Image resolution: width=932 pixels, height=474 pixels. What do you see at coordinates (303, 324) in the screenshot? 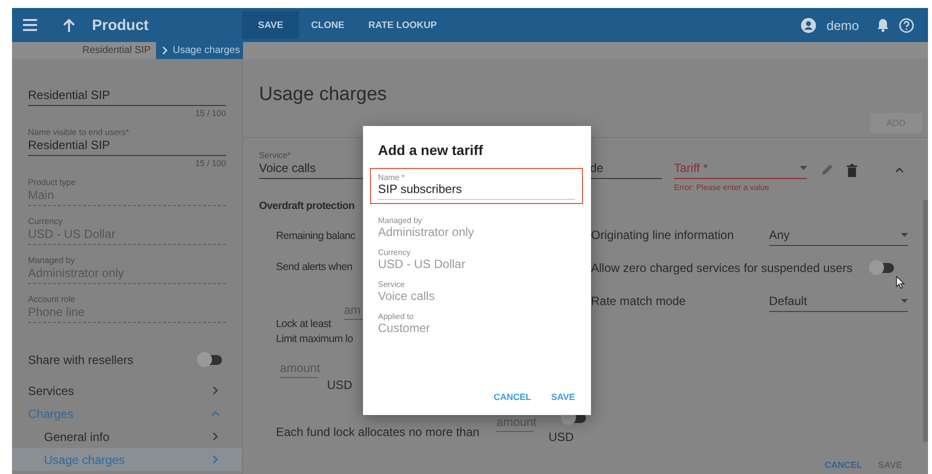
I see `field-label: Lock at least` at bounding box center [303, 324].